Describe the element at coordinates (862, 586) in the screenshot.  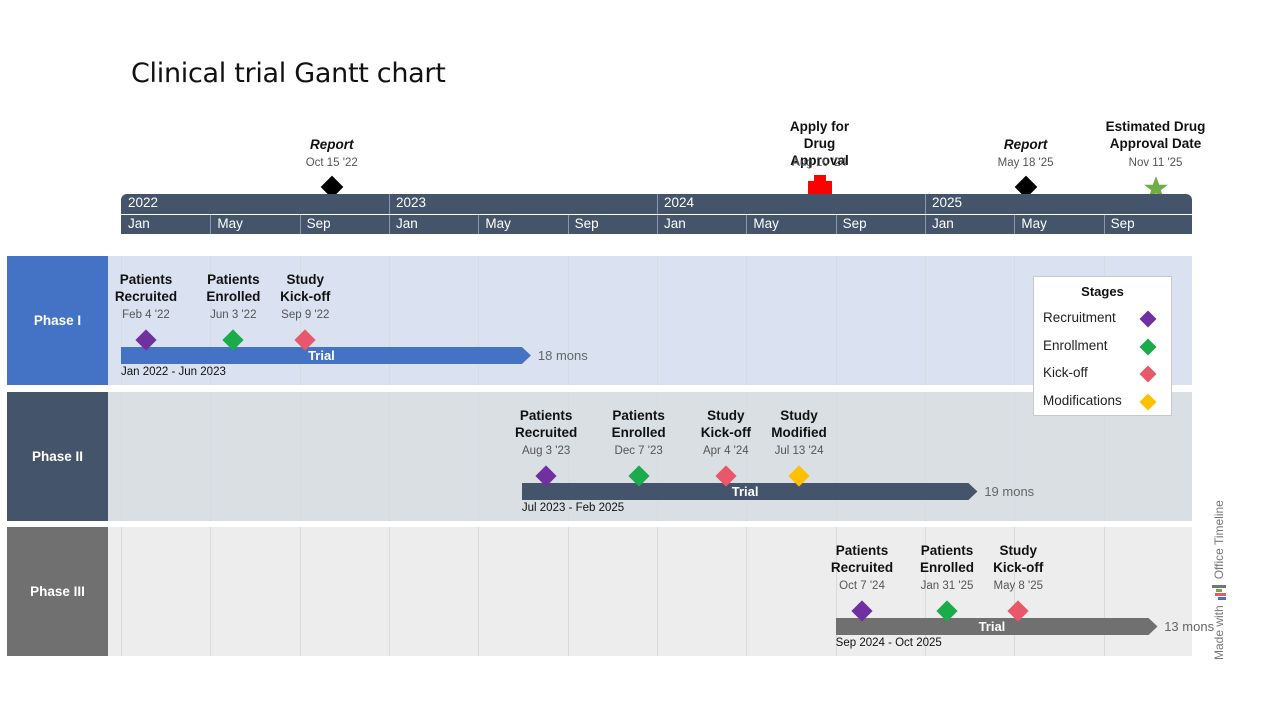
I see `milestone-date: Oct 7 '24` at that location.